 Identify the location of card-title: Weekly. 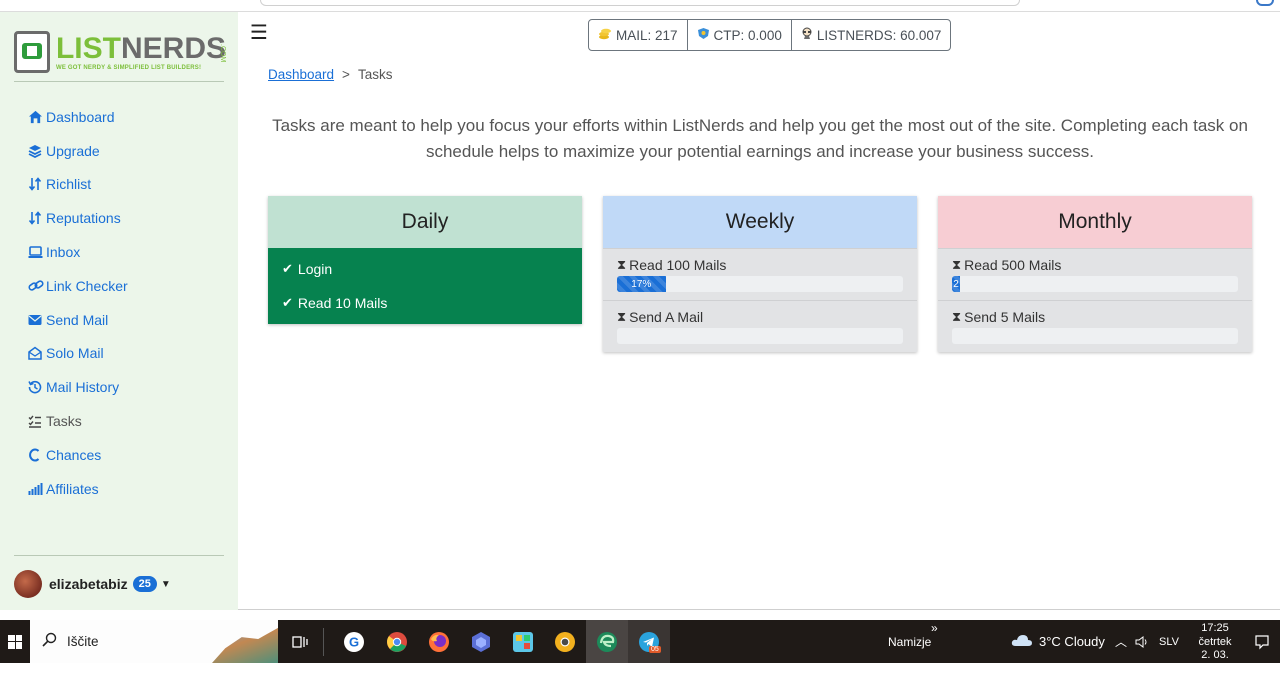
(760, 222).